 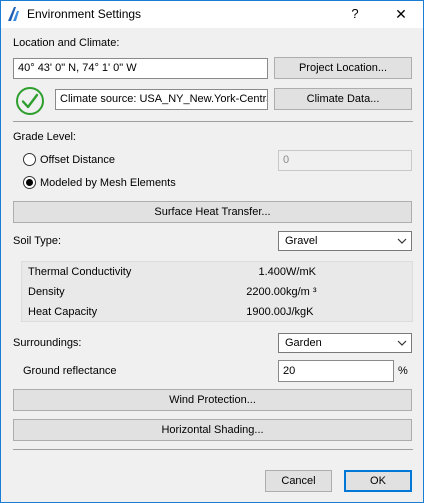 What do you see at coordinates (70, 371) in the screenshot?
I see `ground-reflectance-label: Ground reflectance` at bounding box center [70, 371].